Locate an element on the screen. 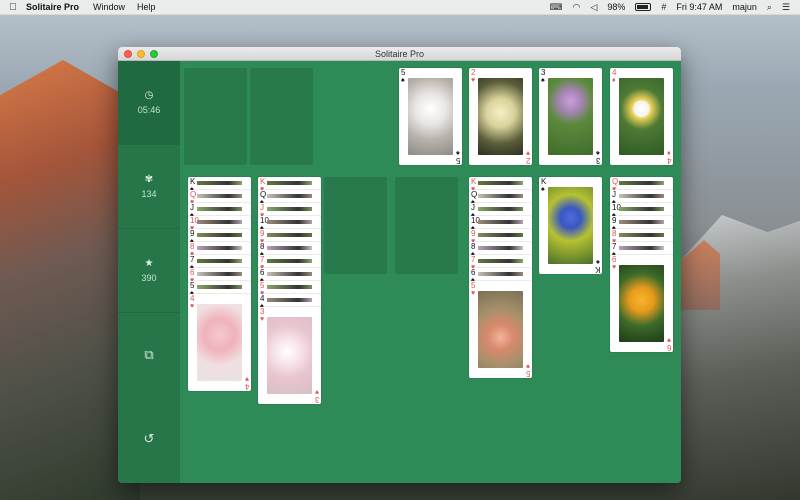 The image size is (800, 500). tableau-card: 6 ♥ 6 ♥ is located at coordinates (641, 303).